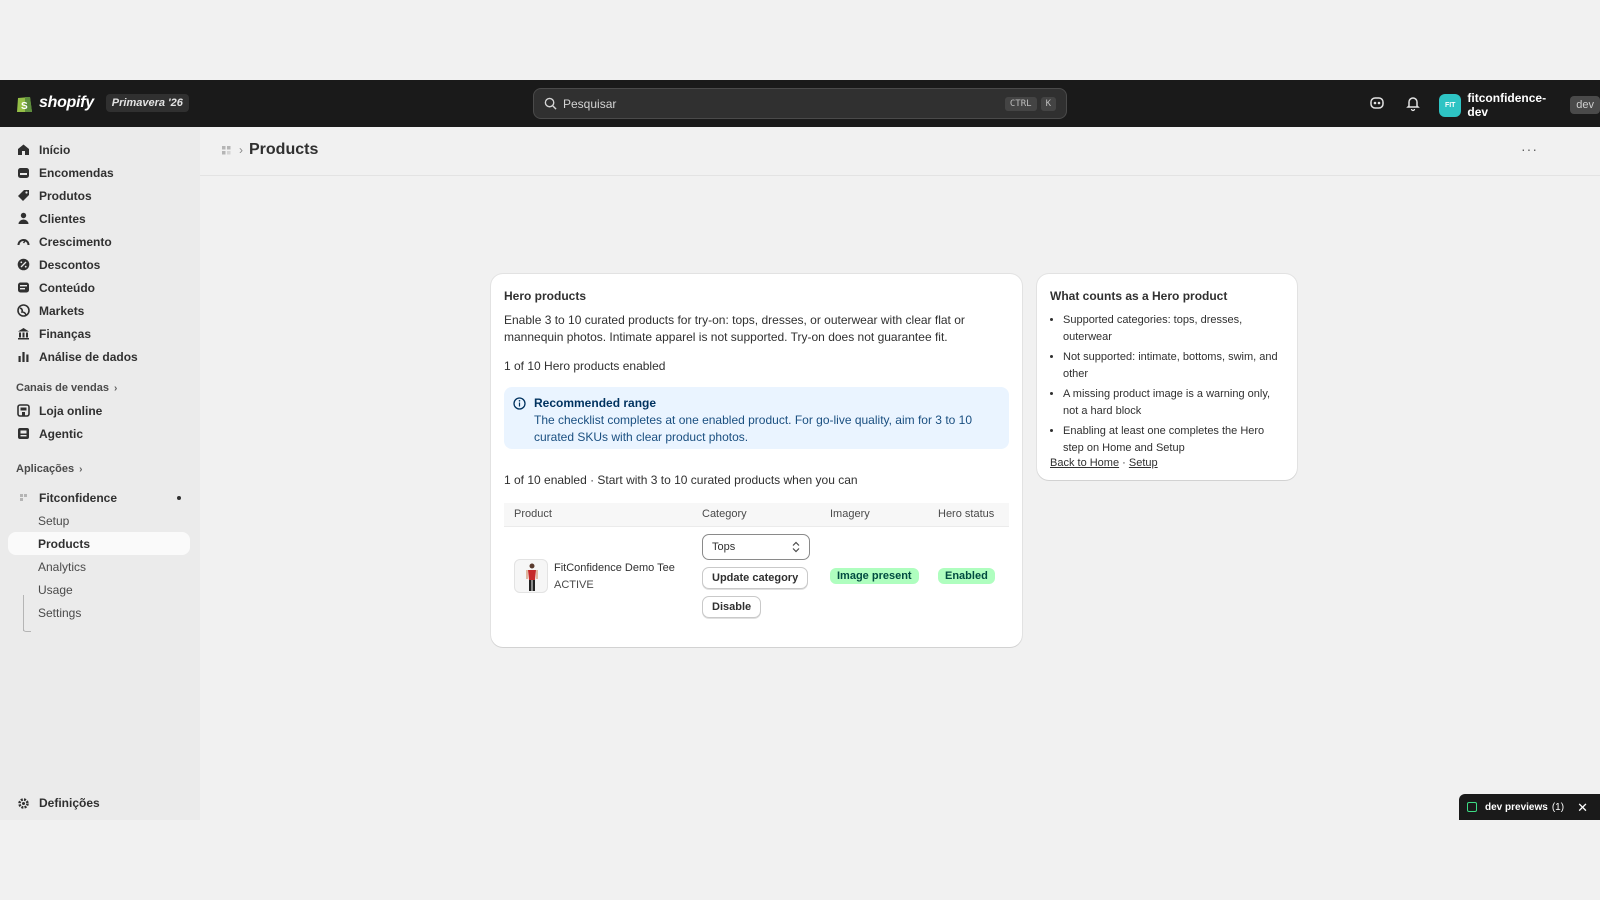  Describe the element at coordinates (100, 497) in the screenshot. I see `sidebar-app-fitconfidence: Fitconfidence` at that location.